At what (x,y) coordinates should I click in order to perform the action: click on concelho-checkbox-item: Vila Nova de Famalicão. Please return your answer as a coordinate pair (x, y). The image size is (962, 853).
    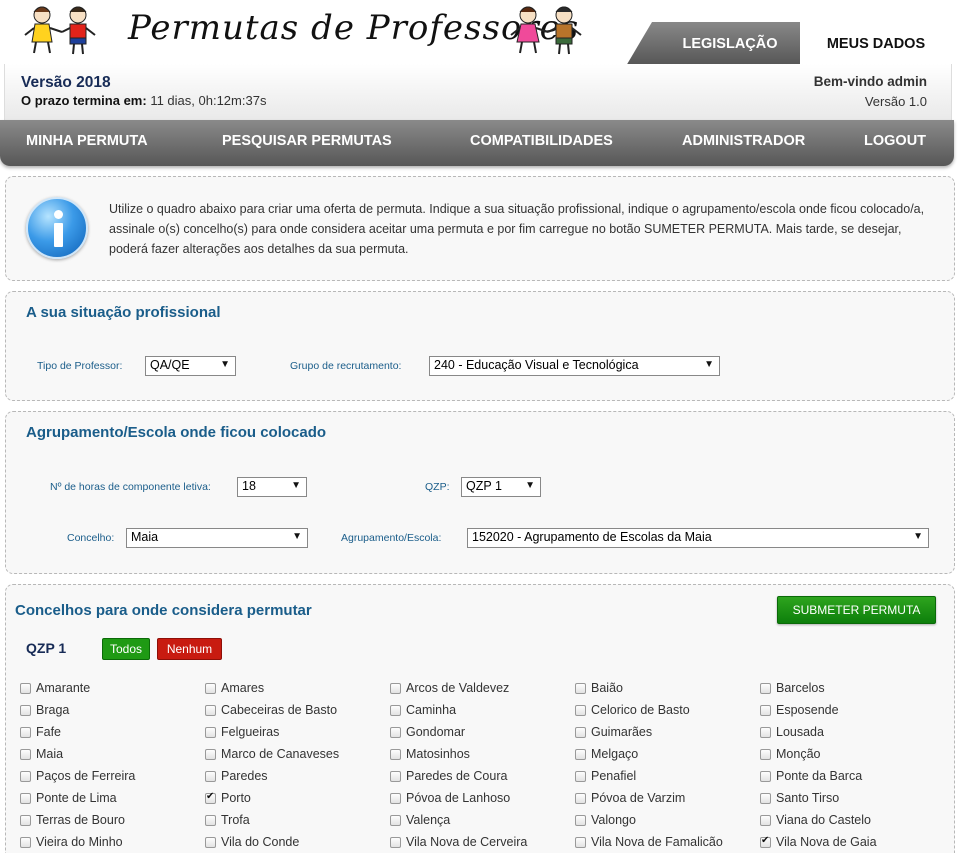
    Looking at the image, I should click on (649, 842).